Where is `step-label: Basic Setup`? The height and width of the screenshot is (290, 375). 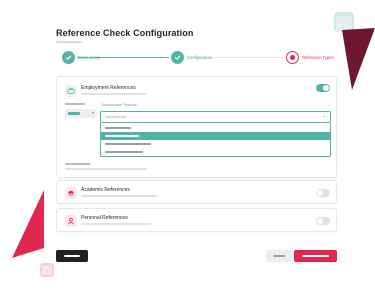 step-label: Basic Setup is located at coordinates (89, 57).